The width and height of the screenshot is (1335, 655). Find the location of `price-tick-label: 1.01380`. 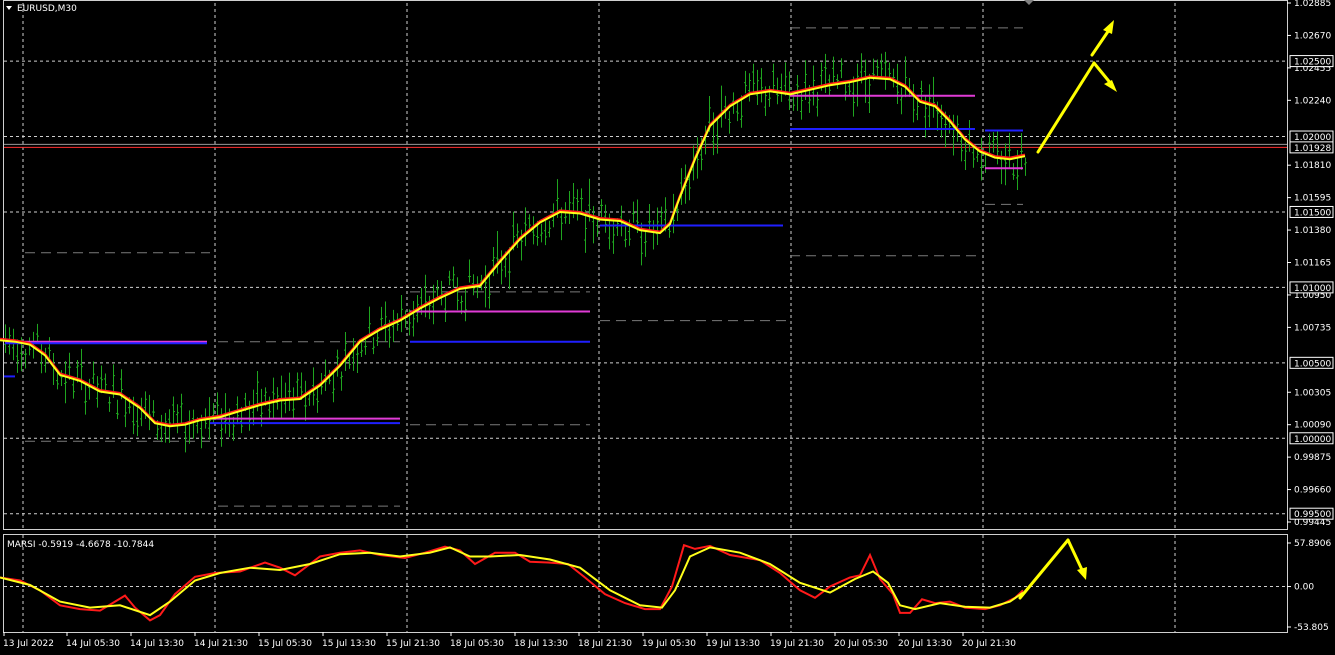

price-tick-label: 1.01380 is located at coordinates (1312, 231).